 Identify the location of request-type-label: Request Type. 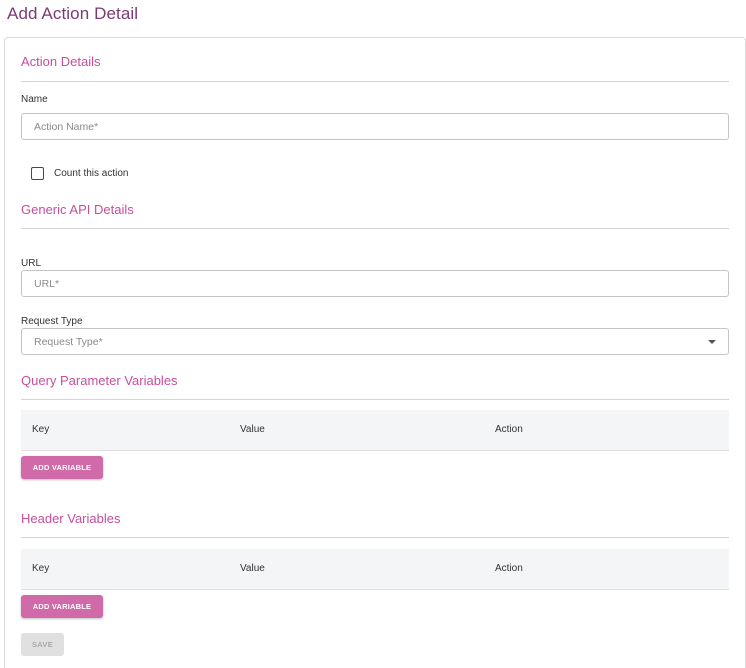
(52, 321).